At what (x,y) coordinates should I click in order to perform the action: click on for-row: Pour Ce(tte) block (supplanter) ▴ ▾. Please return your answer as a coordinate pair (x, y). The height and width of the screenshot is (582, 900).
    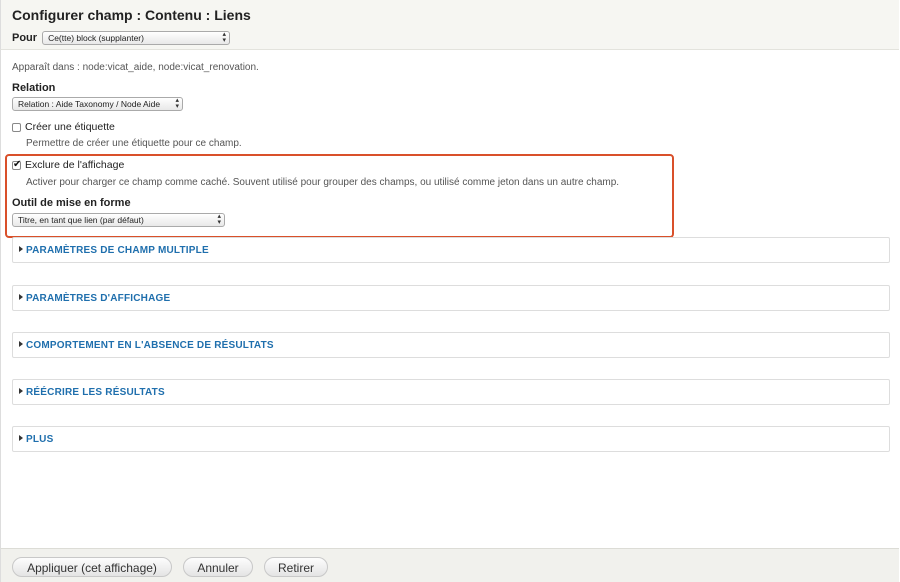
    Looking at the image, I should click on (121, 38).